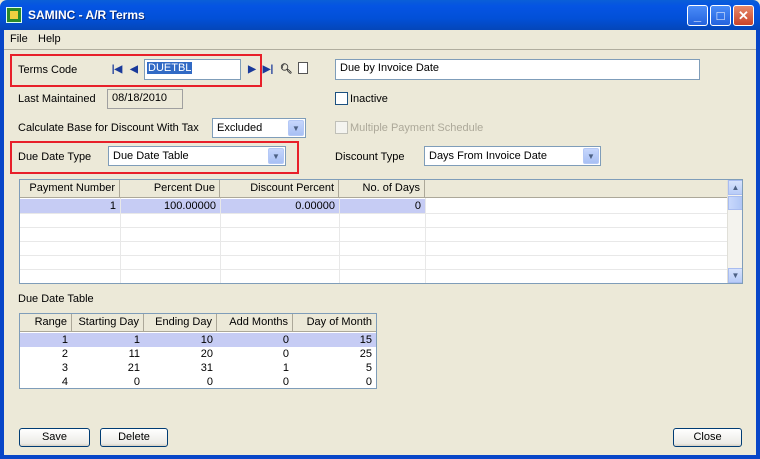 This screenshot has height=459, width=760. Describe the element at coordinates (180, 368) in the screenshot. I see `ending-day-cell: 31` at that location.